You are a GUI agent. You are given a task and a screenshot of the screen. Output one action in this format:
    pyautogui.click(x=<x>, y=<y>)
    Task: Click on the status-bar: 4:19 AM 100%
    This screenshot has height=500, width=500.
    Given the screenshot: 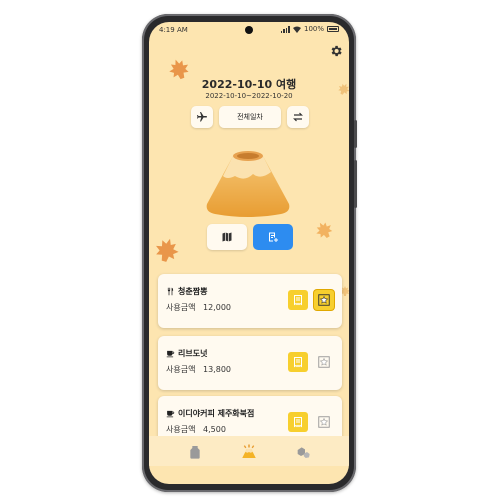 What is the action you would take?
    pyautogui.click(x=249, y=30)
    